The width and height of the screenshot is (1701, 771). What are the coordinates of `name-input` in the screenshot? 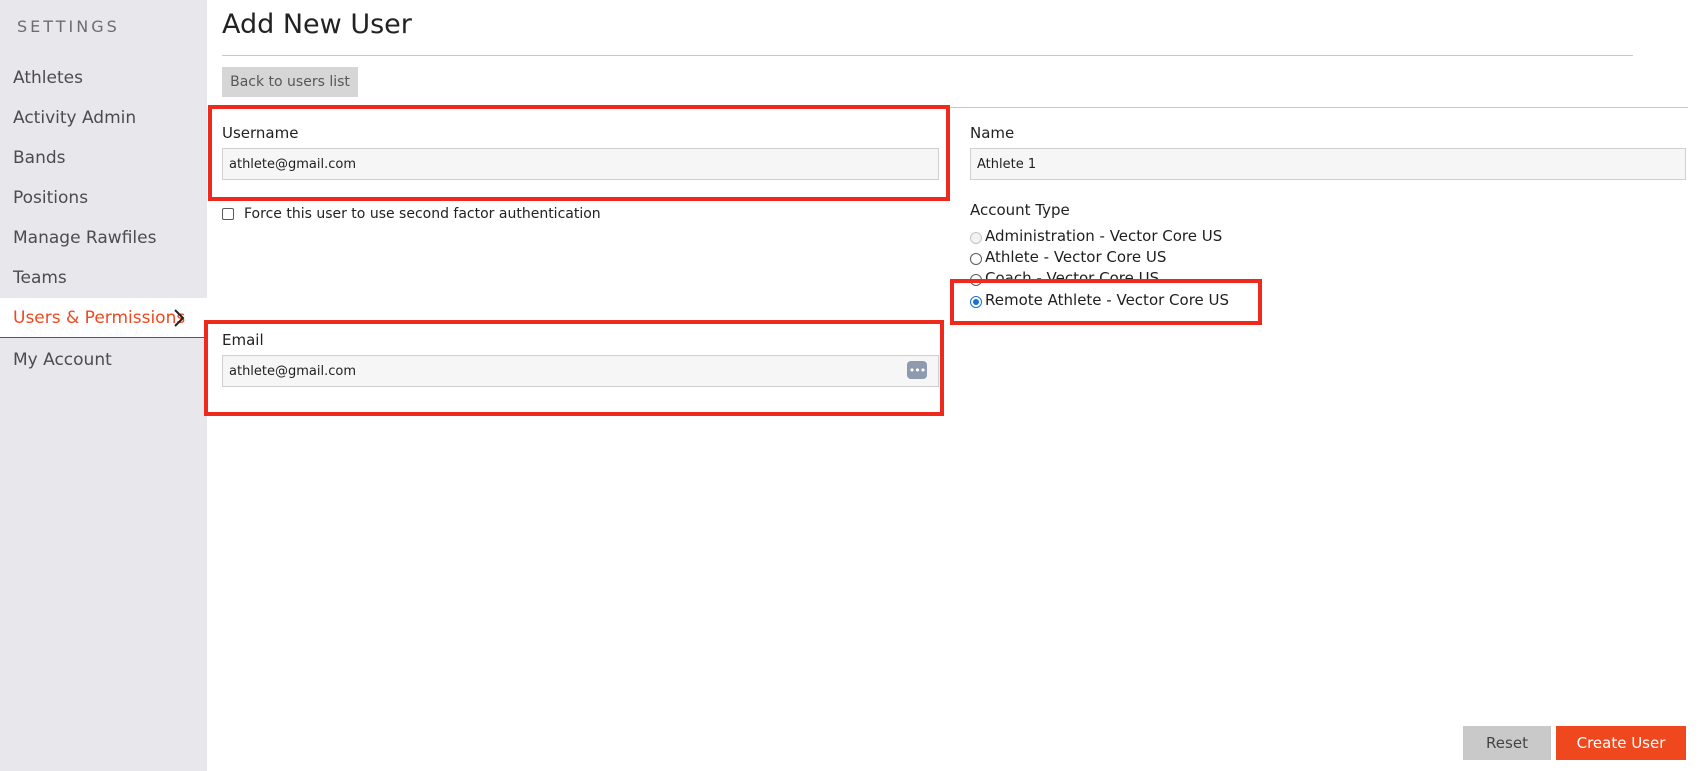 It's located at (1328, 164).